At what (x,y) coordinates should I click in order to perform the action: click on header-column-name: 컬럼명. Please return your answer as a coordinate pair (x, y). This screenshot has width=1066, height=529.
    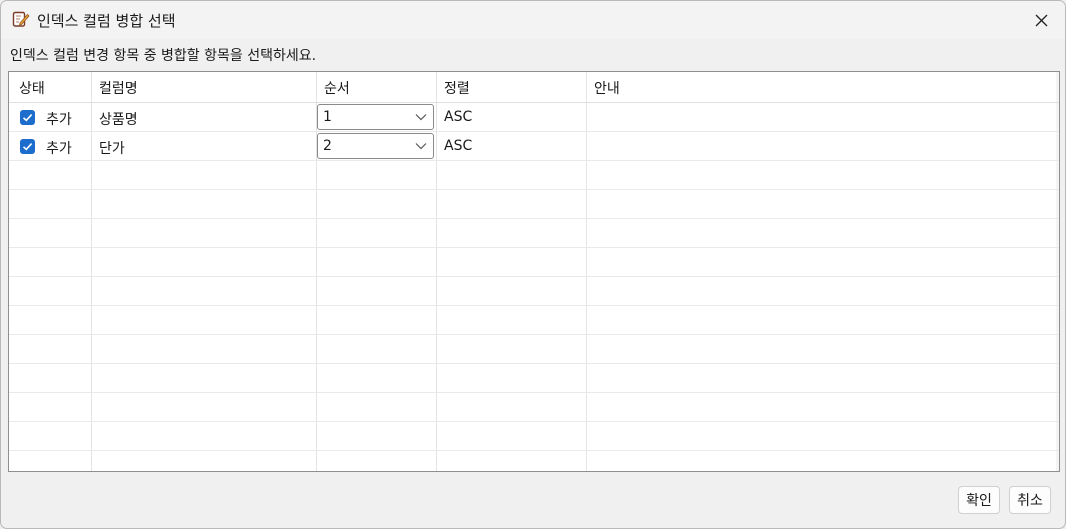
    Looking at the image, I should click on (118, 88).